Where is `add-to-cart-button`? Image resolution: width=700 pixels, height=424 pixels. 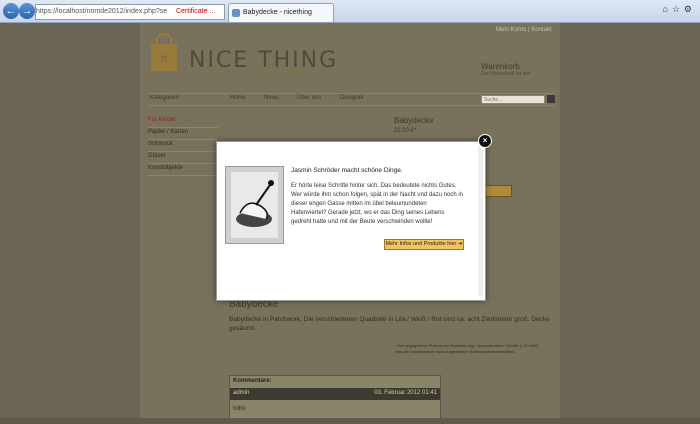
add-to-cart-button is located at coordinates (498, 191).